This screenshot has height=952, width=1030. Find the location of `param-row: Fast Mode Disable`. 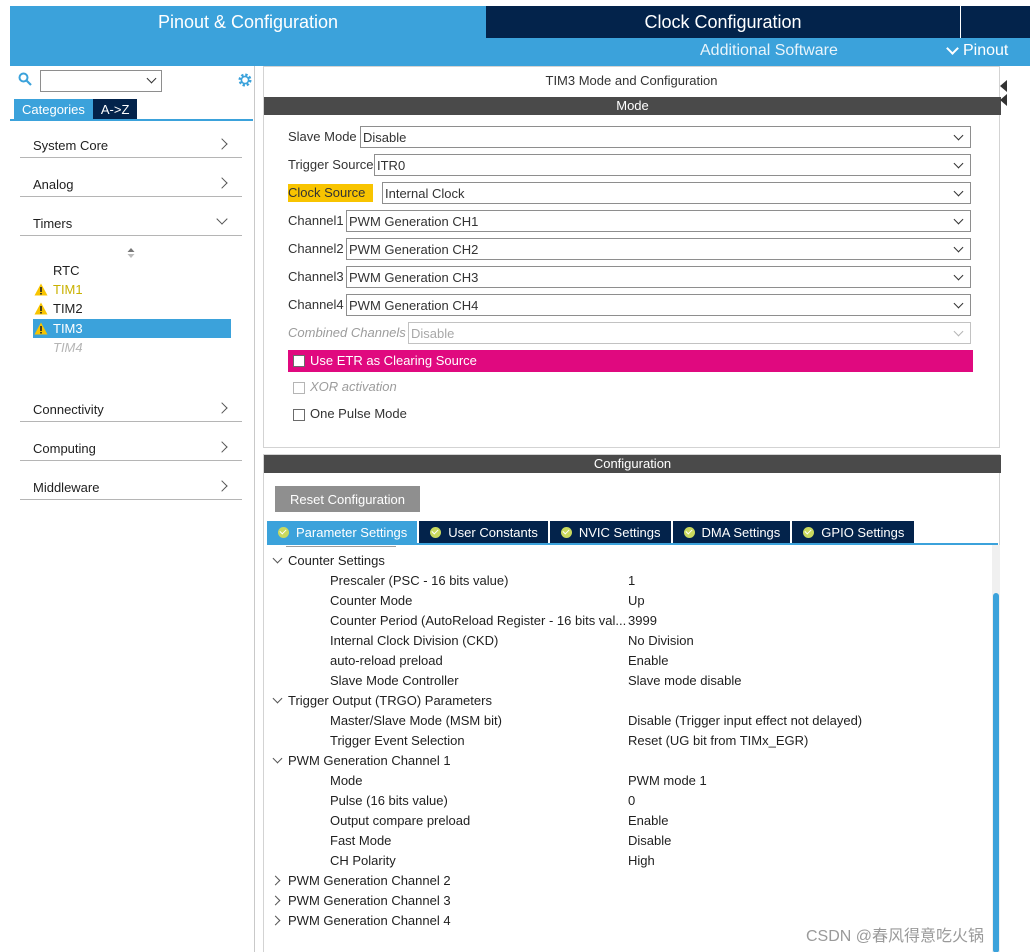

param-row: Fast Mode Disable is located at coordinates (627, 841).